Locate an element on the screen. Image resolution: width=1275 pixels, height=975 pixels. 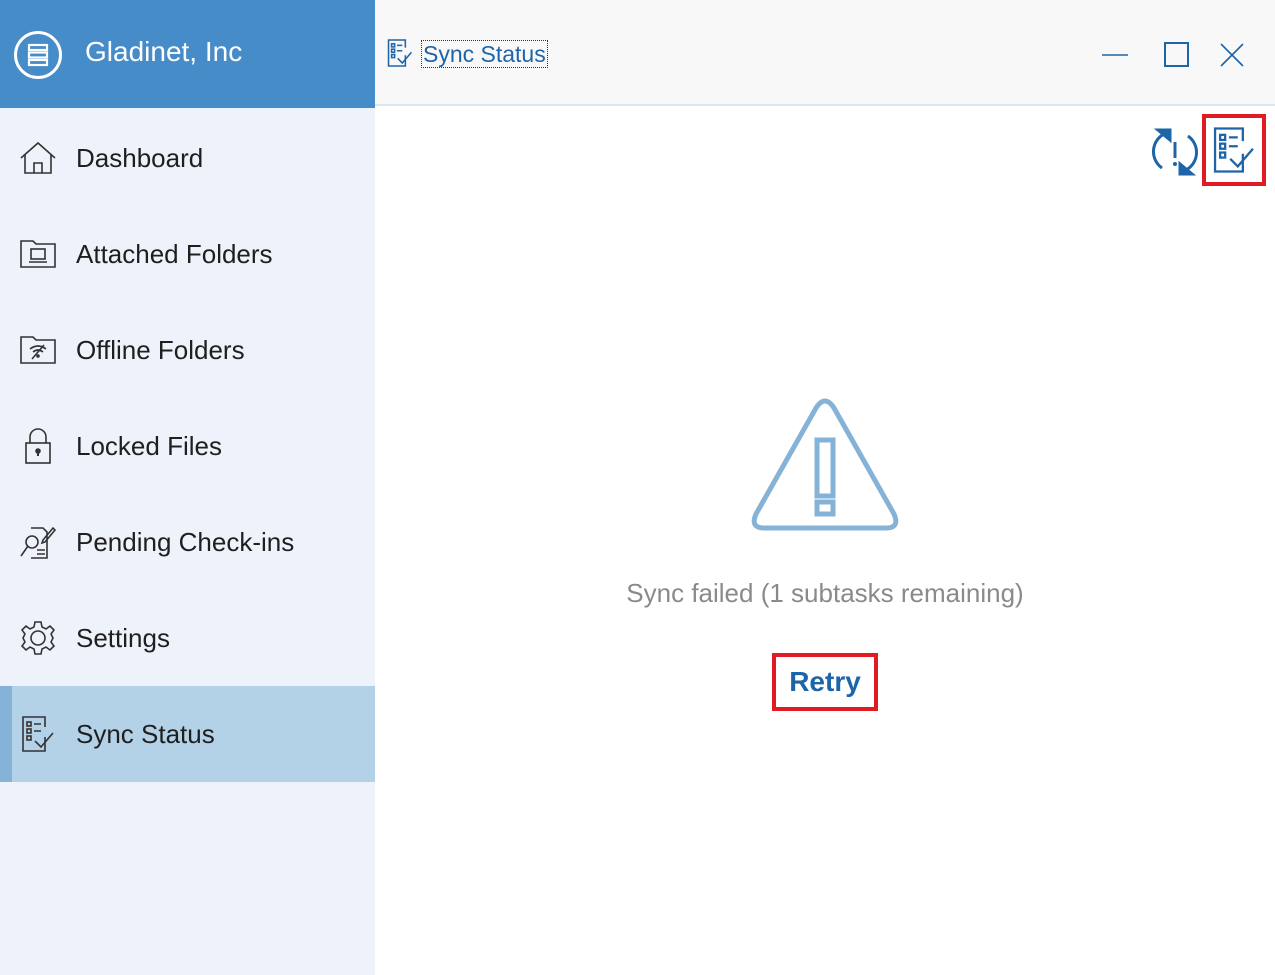
sync-error-button is located at coordinates (1175, 152).